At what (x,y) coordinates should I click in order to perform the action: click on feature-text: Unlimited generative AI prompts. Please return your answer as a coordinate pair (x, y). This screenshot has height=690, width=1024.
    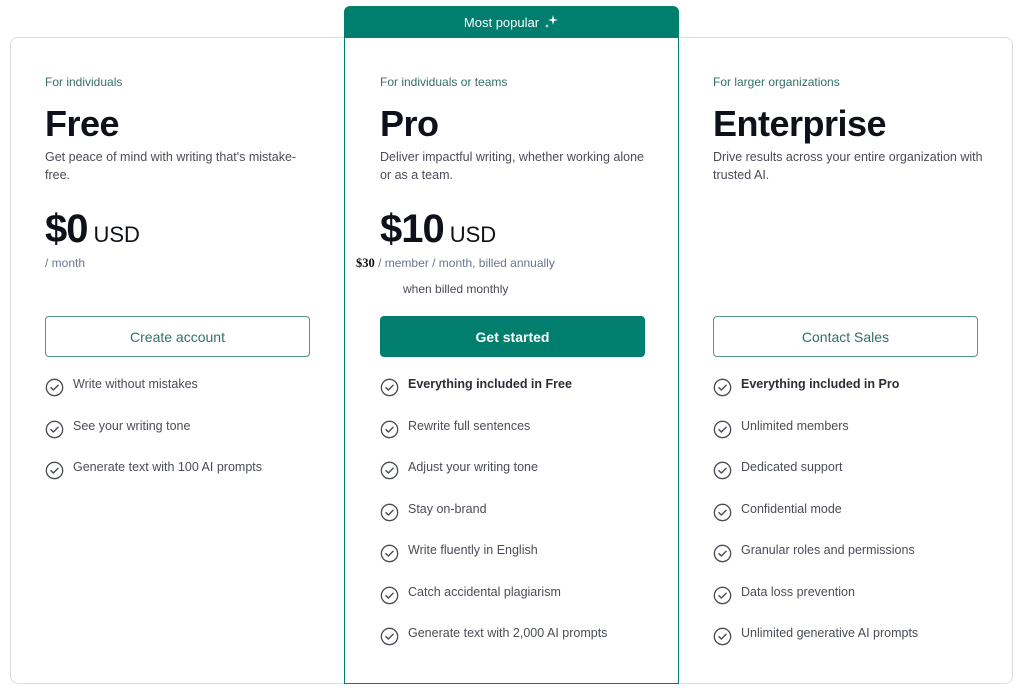
    Looking at the image, I should click on (830, 633).